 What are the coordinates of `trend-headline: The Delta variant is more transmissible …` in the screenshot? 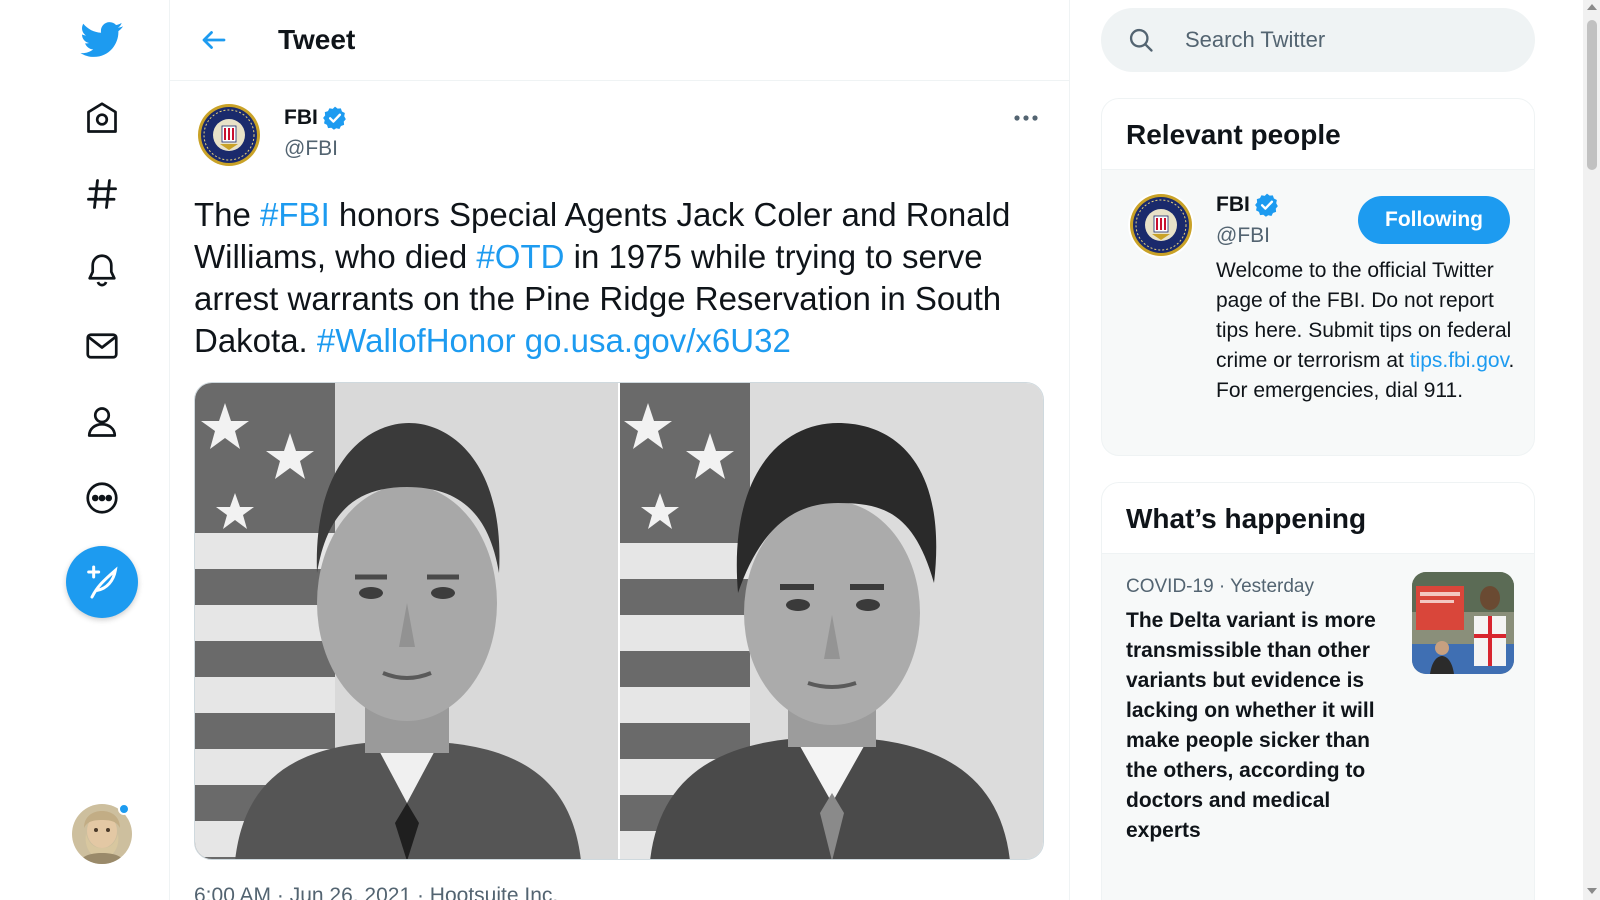 It's located at (1251, 725).